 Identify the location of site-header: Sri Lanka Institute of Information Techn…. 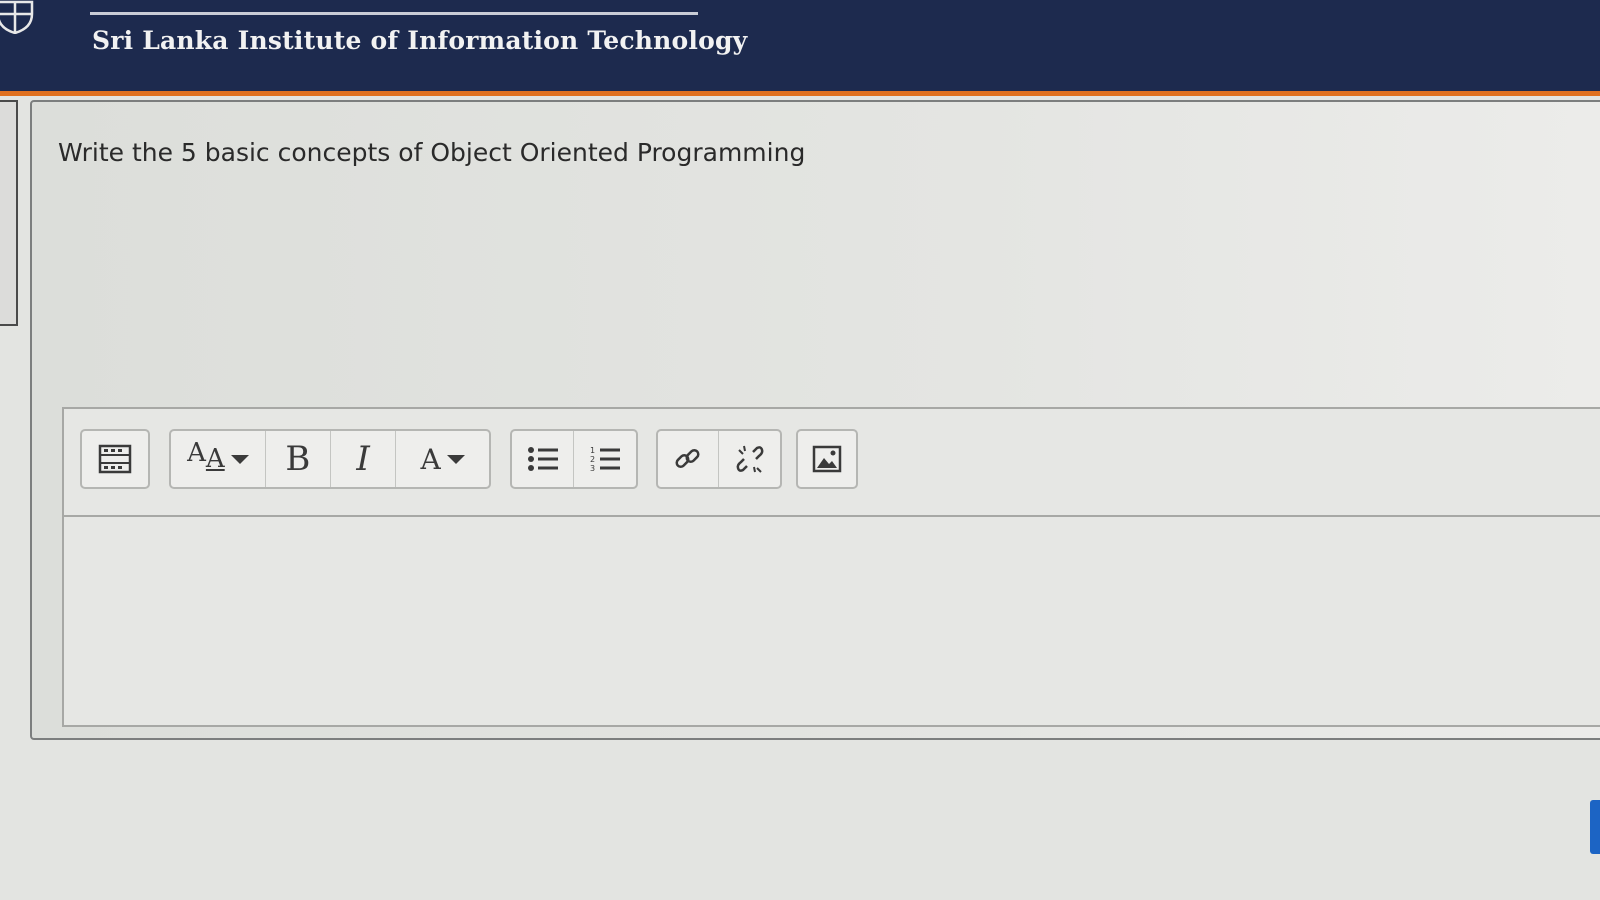
(800, 48).